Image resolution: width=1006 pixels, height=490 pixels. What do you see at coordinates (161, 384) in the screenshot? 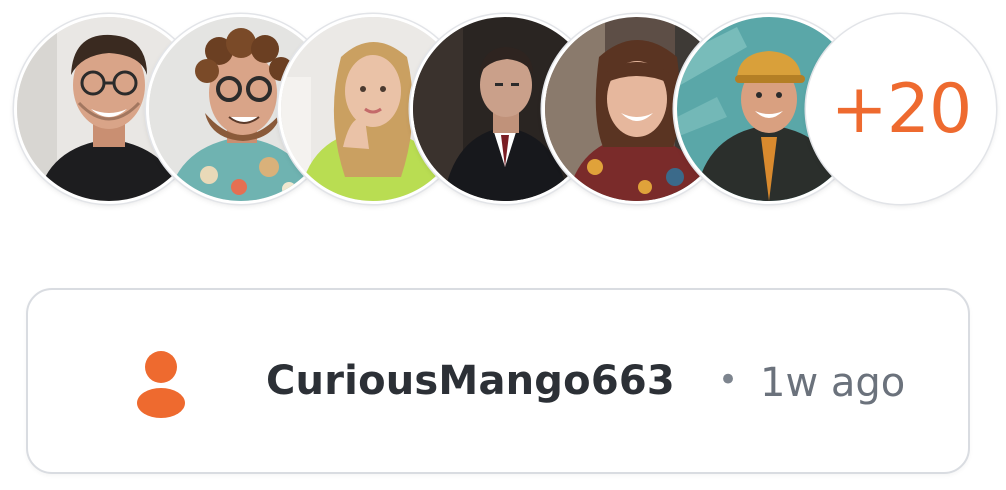
I see `user-icon` at bounding box center [161, 384].